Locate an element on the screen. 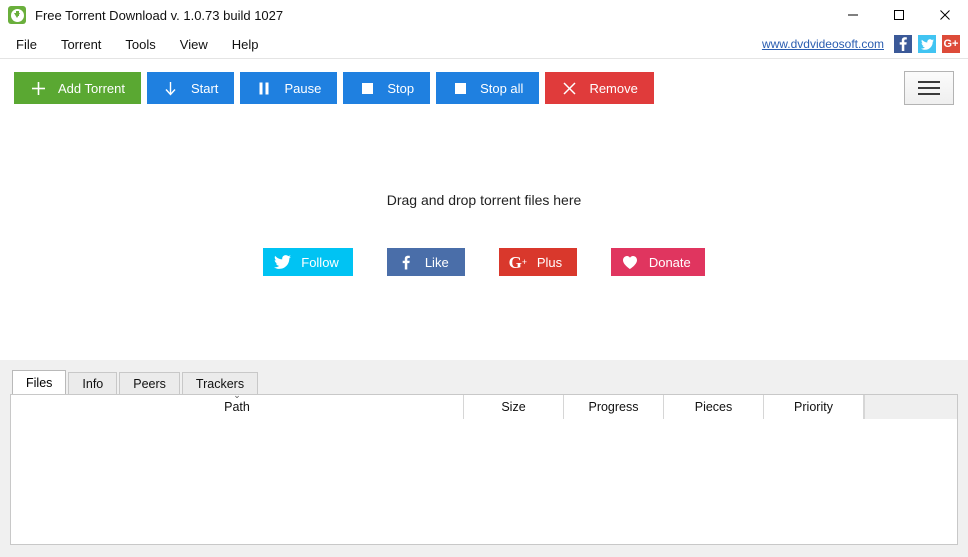 The height and width of the screenshot is (557, 968). brand-links: www.dvdvideosoft.com G+ is located at coordinates (861, 44).